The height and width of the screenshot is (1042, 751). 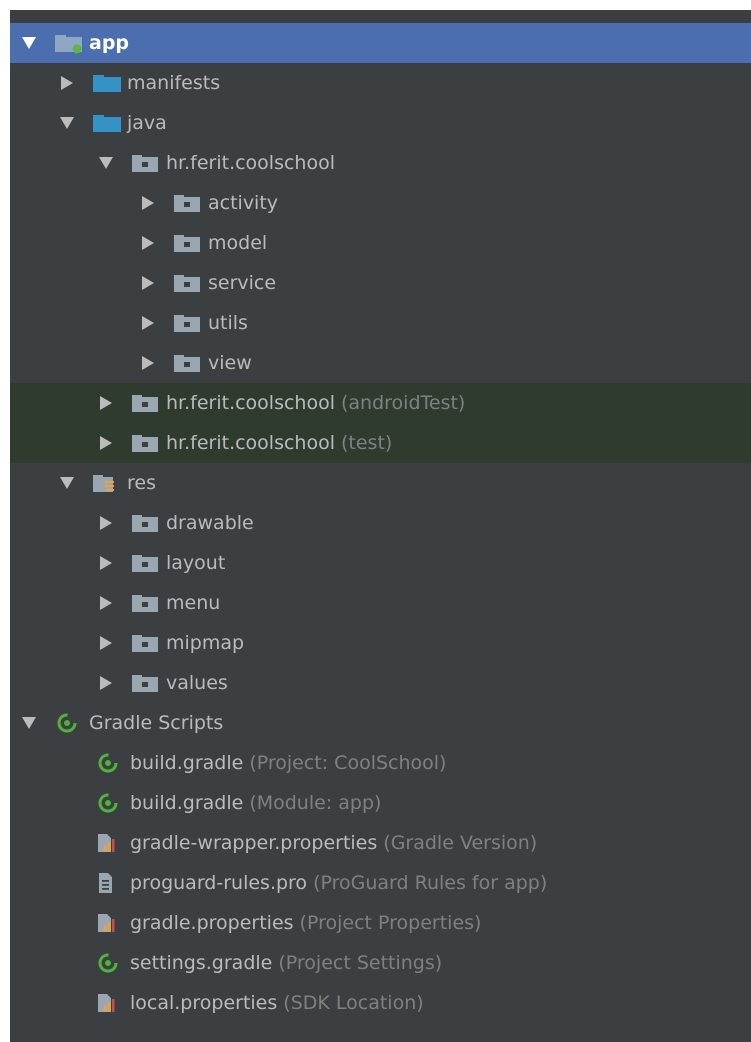 What do you see at coordinates (111, 883) in the screenshot?
I see `text-file-icon` at bounding box center [111, 883].